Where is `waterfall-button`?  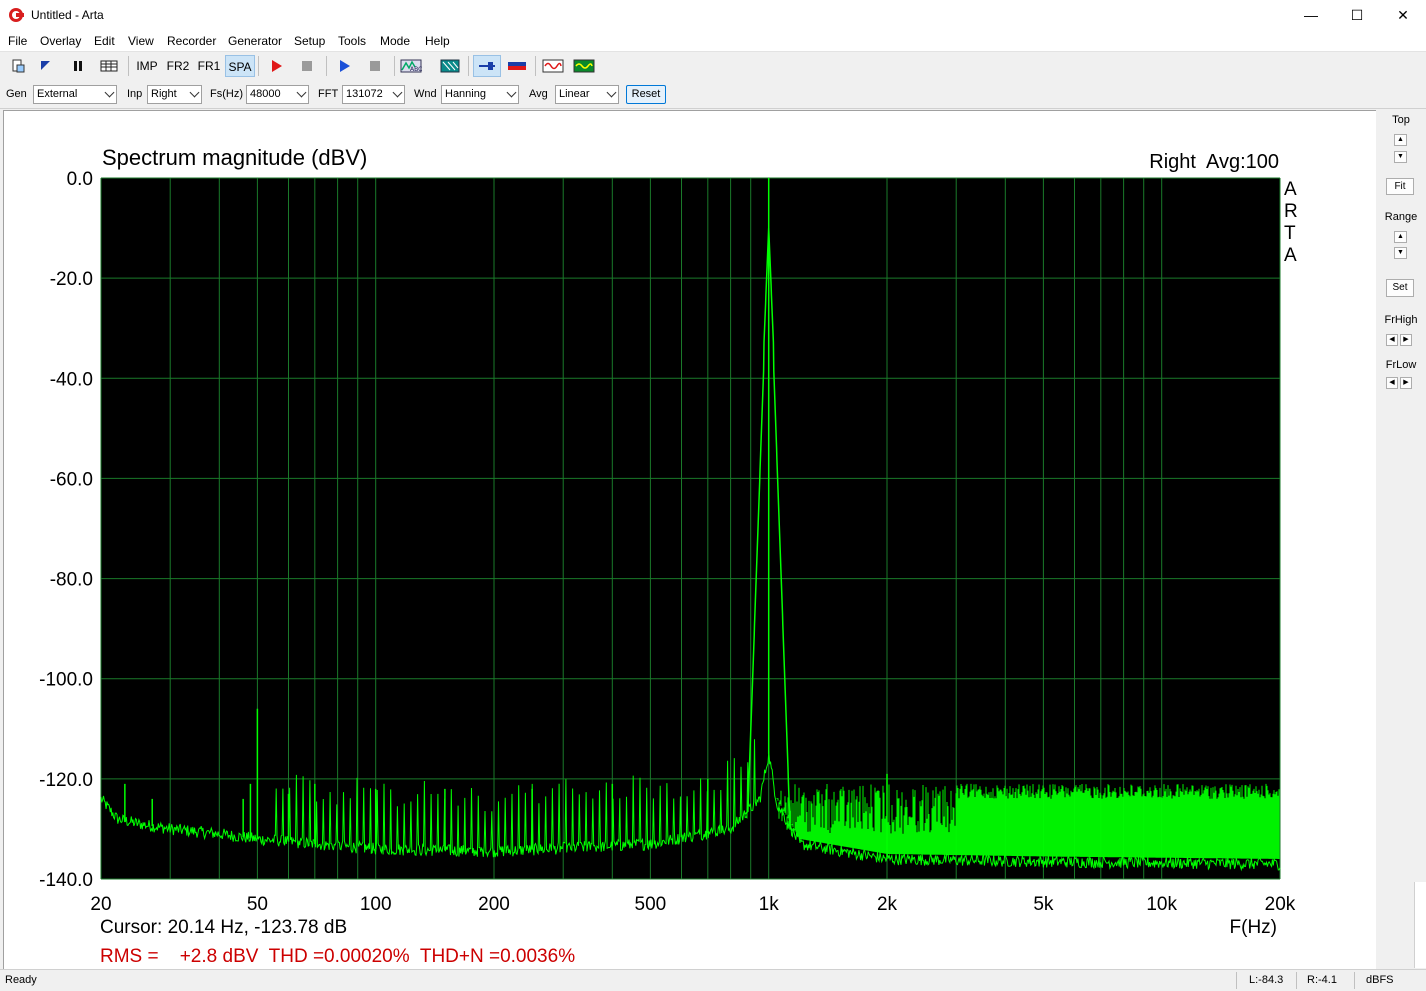 waterfall-button is located at coordinates (450, 66).